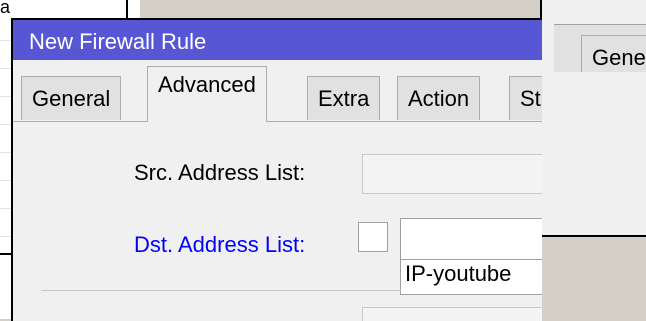 Image resolution: width=646 pixels, height=321 pixels. Describe the element at coordinates (277, 121) in the screenshot. I see `tab-underline` at that location.